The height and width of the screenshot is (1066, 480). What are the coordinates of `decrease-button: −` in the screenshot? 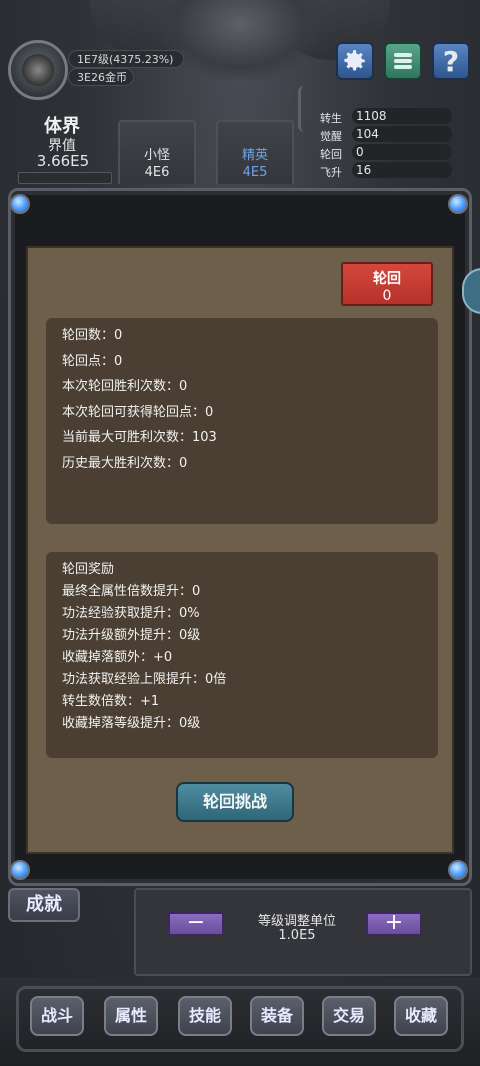 It's located at (196, 924).